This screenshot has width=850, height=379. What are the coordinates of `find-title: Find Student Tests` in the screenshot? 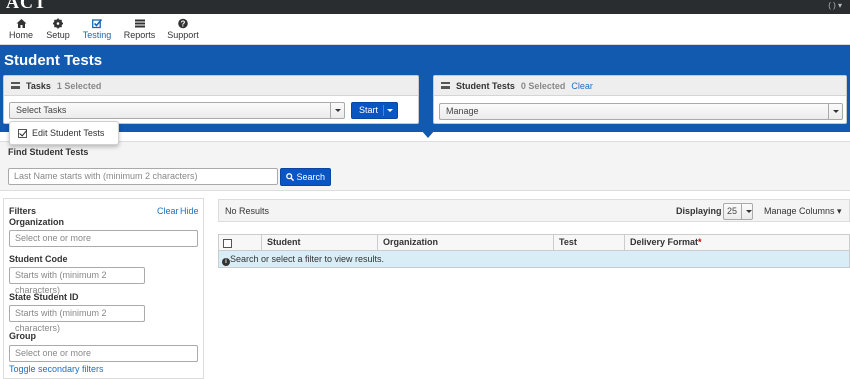 It's located at (48, 152).